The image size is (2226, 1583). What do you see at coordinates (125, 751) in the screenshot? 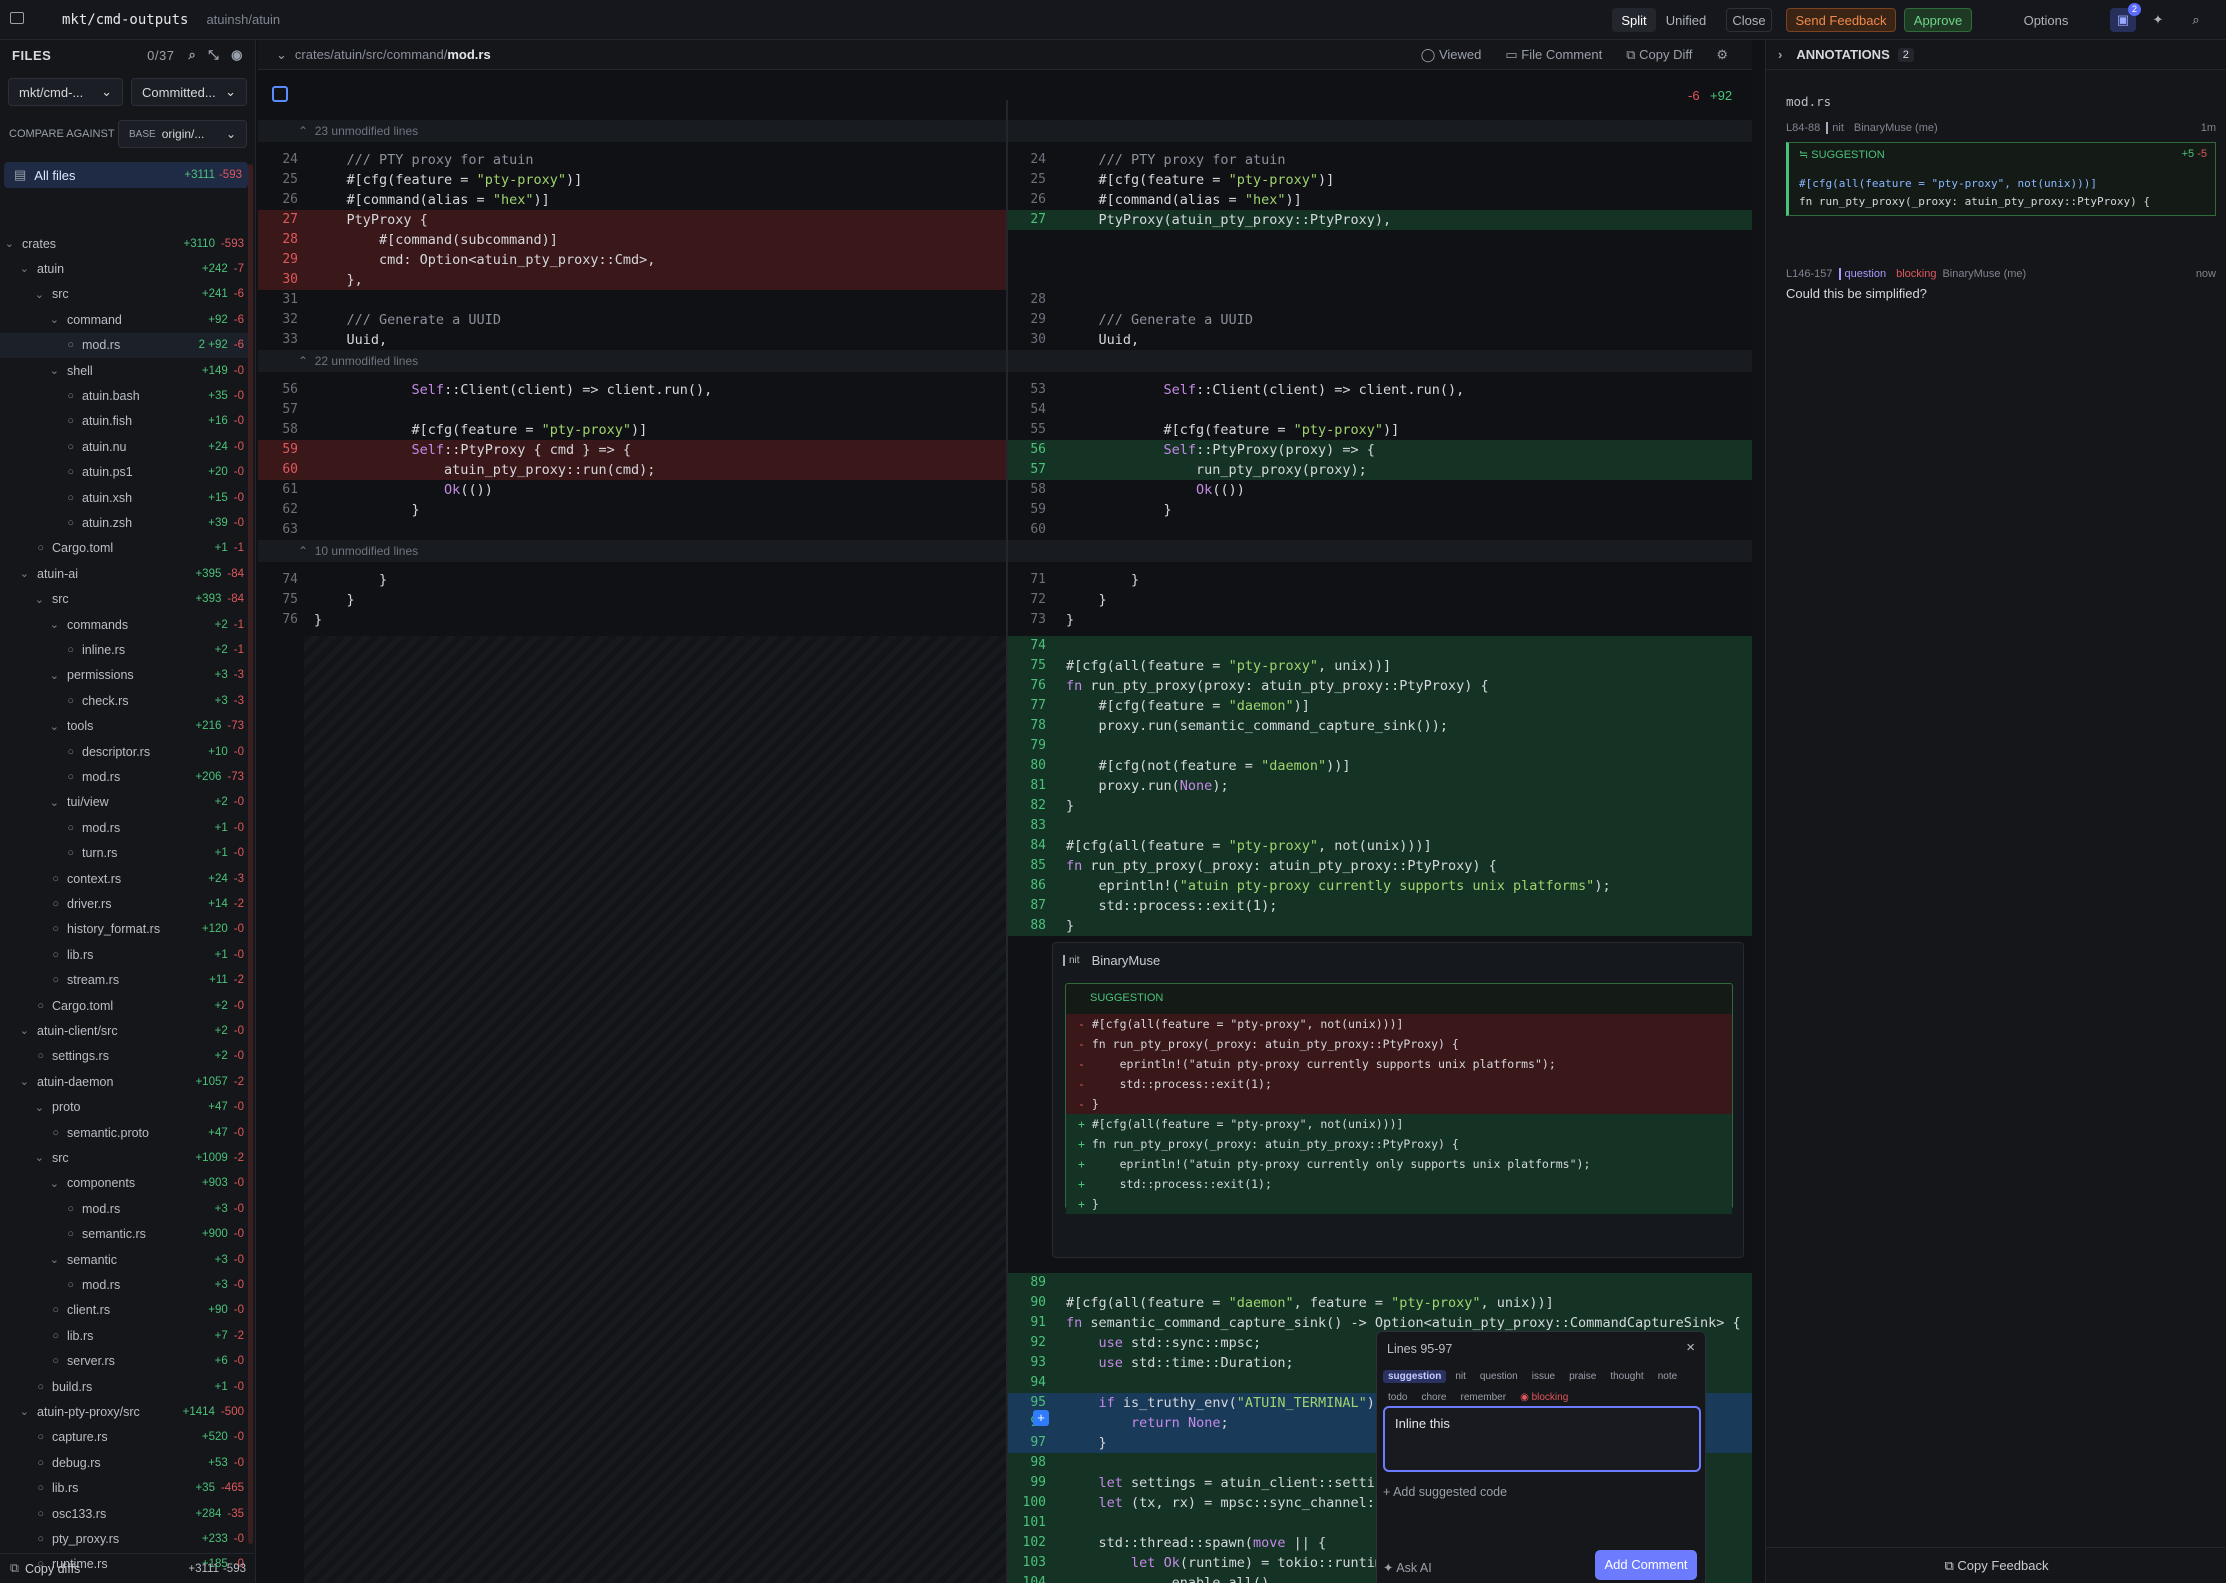
I see `tree-file: ○ descriptor.rs +10 -0` at bounding box center [125, 751].